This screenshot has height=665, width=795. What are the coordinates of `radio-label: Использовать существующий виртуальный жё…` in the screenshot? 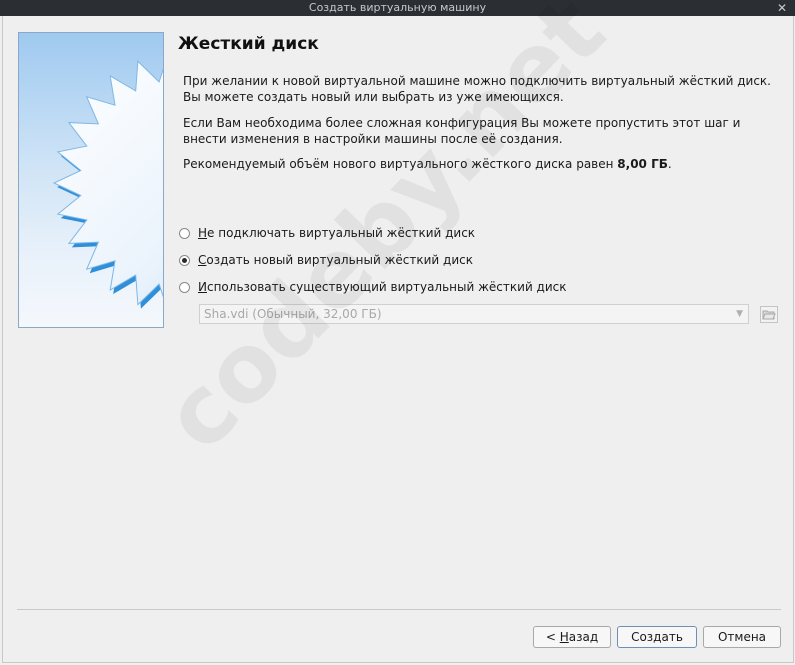 It's located at (382, 287).